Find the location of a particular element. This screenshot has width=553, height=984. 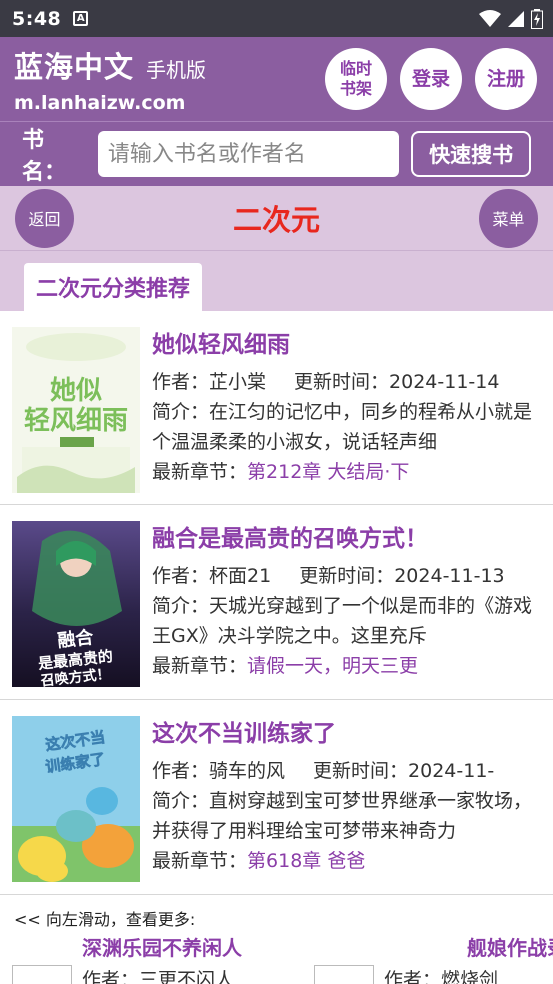

latest-chapter: 最新章节：请假一天，明天三更 is located at coordinates (346, 666).